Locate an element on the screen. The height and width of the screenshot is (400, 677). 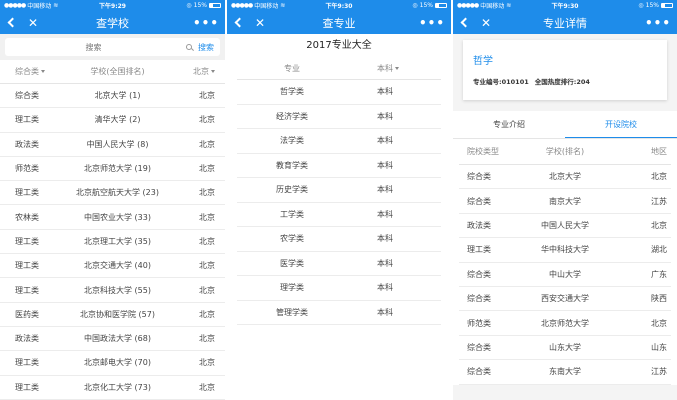
search-bar: 搜索 is located at coordinates (112, 47).